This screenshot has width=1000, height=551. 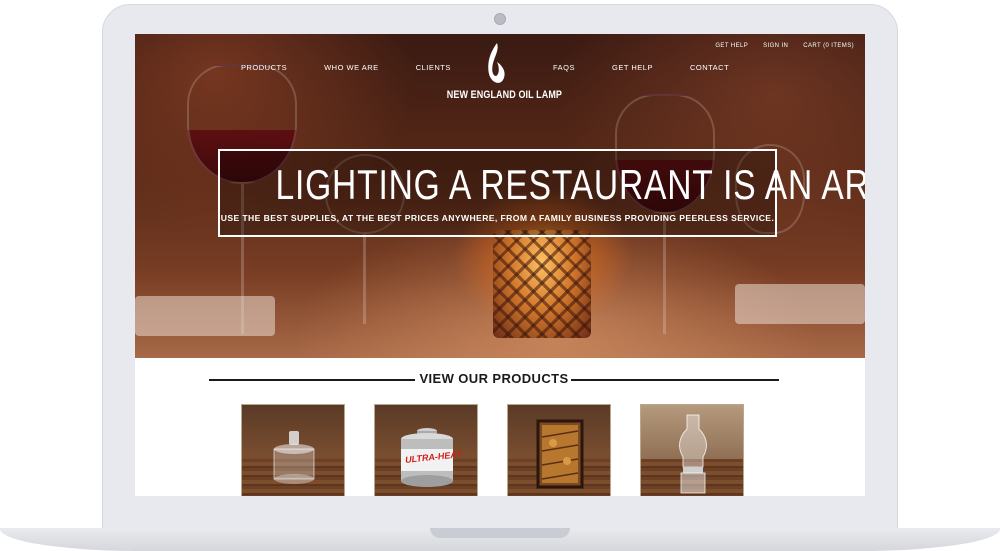 I want to click on brand-logo: NEW ENGLAND OIL LAMP, so click(x=499, y=71).